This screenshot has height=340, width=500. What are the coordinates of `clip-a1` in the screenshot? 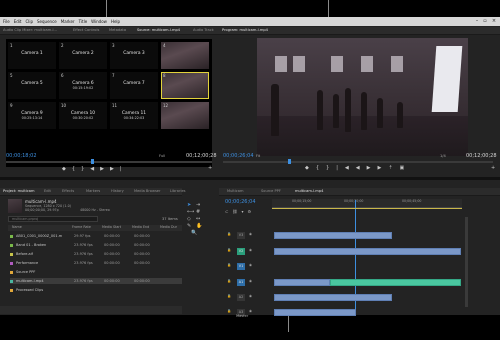 It's located at (333, 297).